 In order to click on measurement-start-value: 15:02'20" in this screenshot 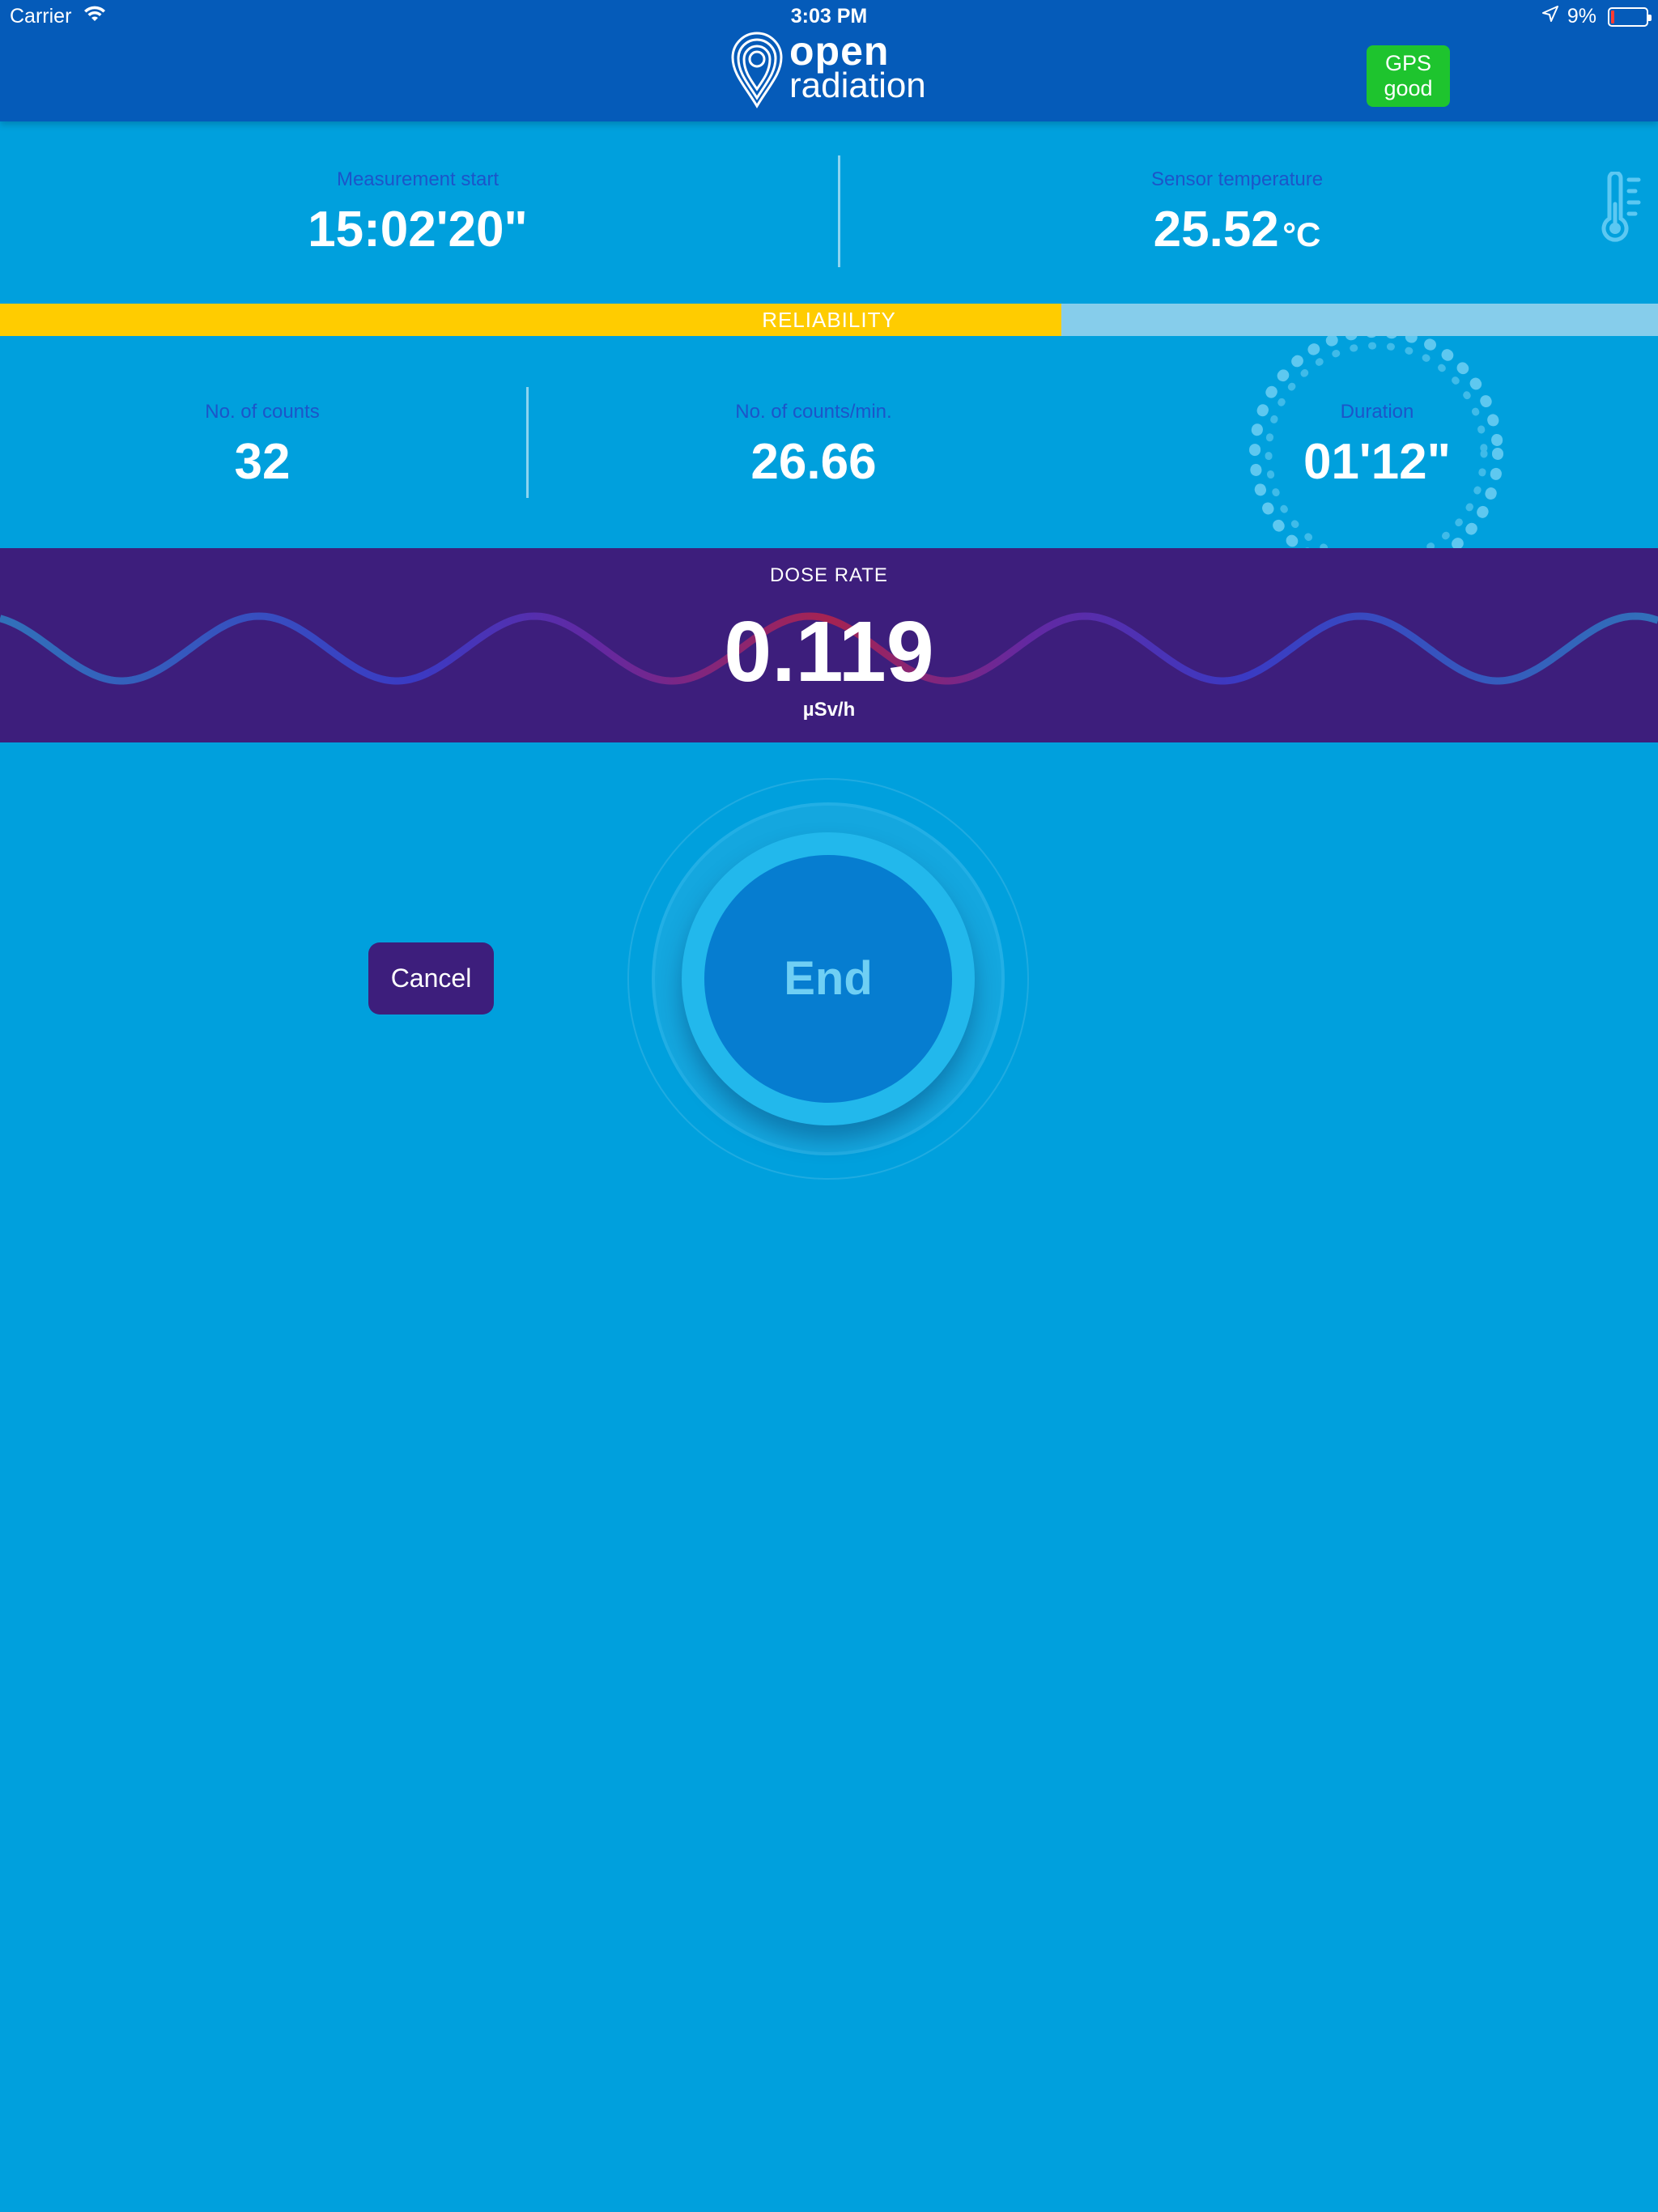, I will do `click(418, 230)`.